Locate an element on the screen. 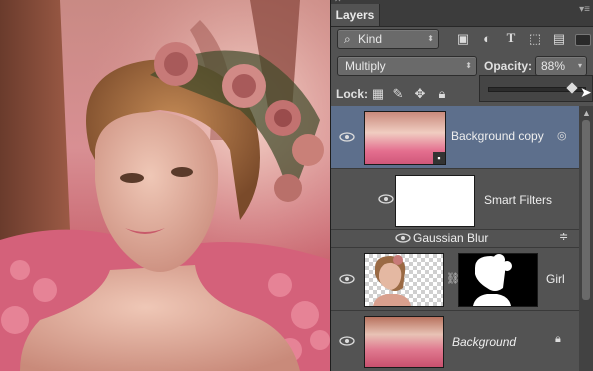 The width and height of the screenshot is (593, 371). layer-name: Background copy is located at coordinates (497, 136).